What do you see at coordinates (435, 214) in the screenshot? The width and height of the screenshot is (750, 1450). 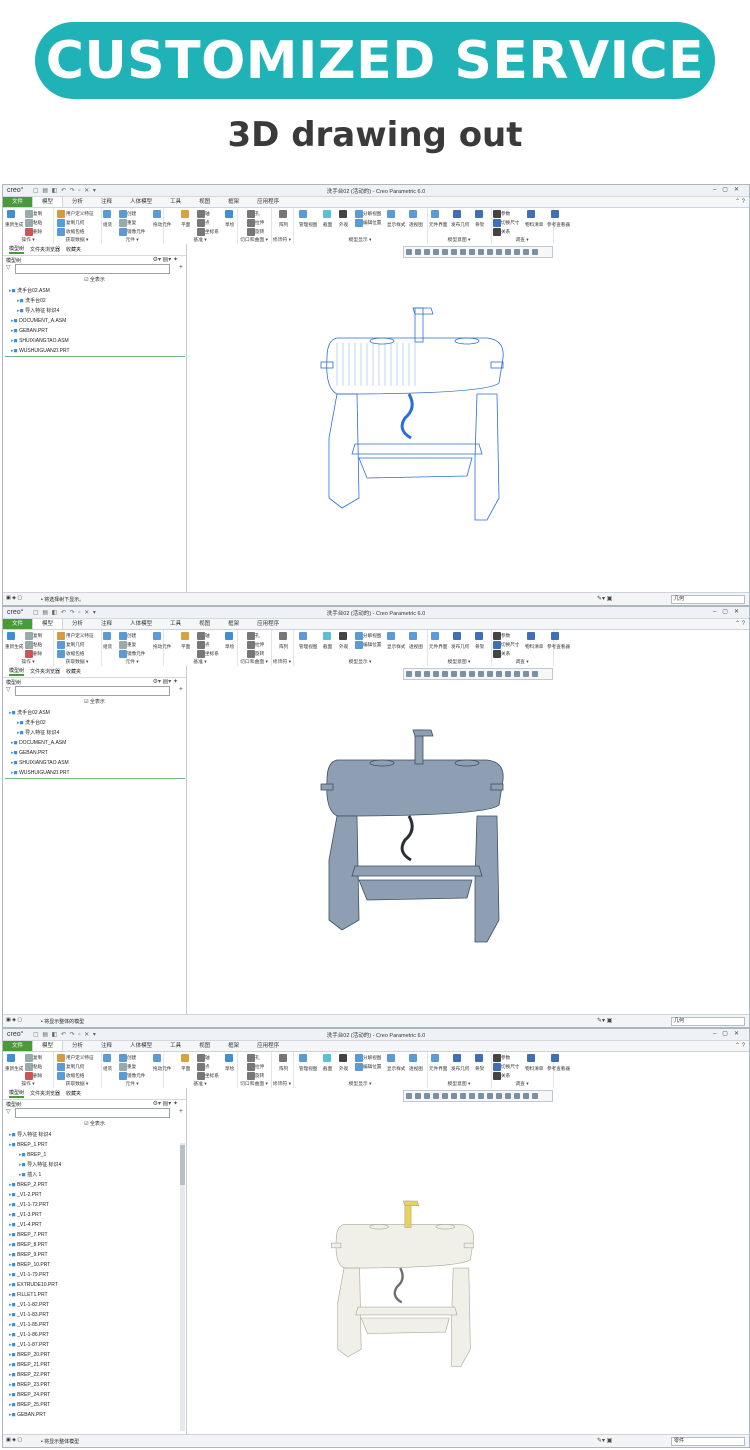 I see `comp-interface-icon` at bounding box center [435, 214].